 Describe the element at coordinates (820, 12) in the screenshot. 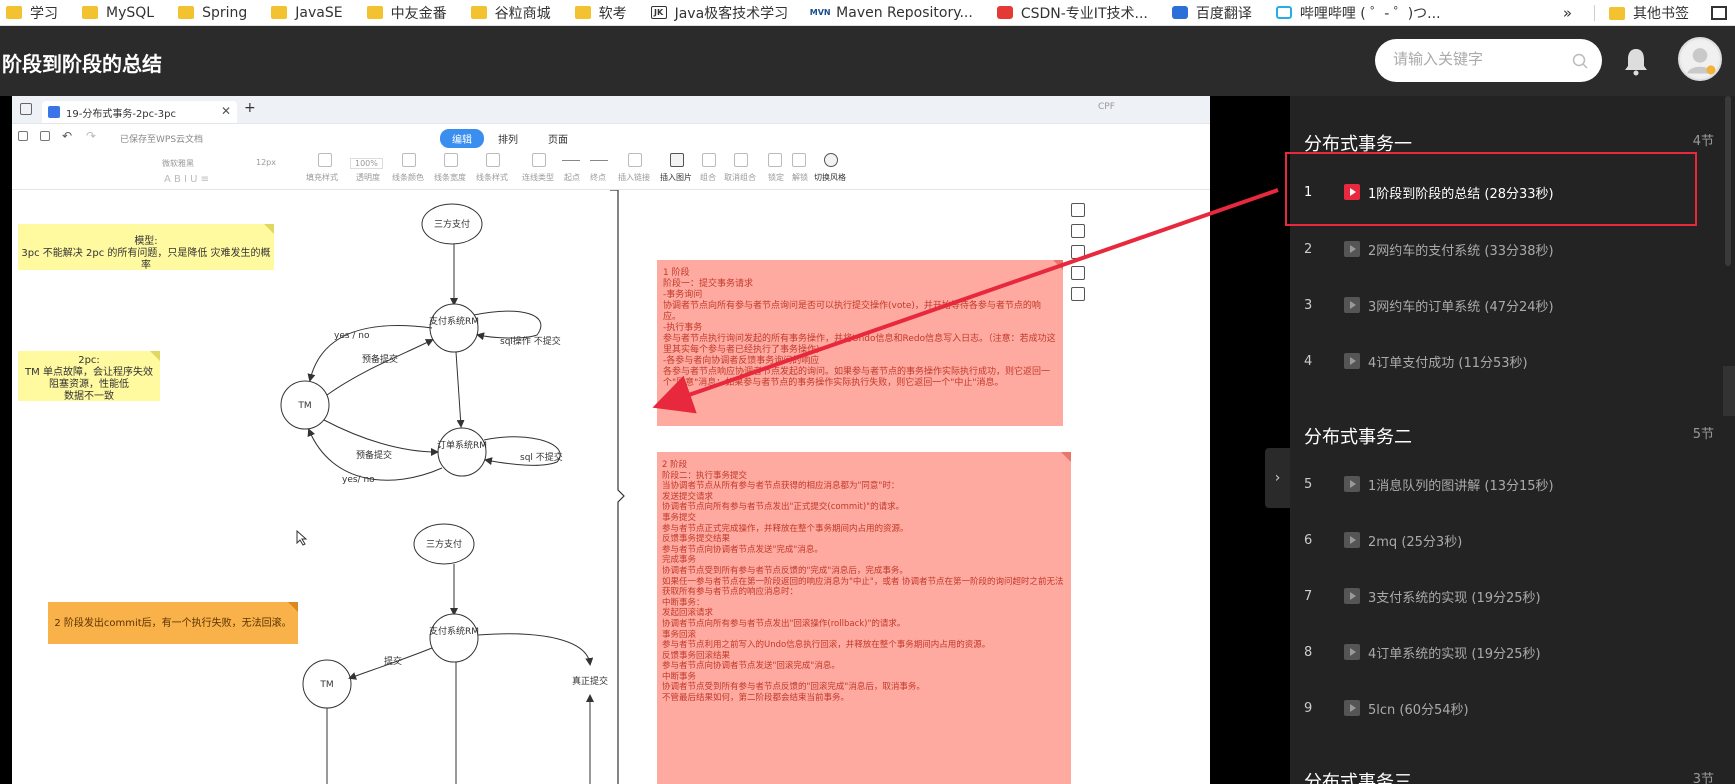

I see `mvn-icon: MVN` at that location.